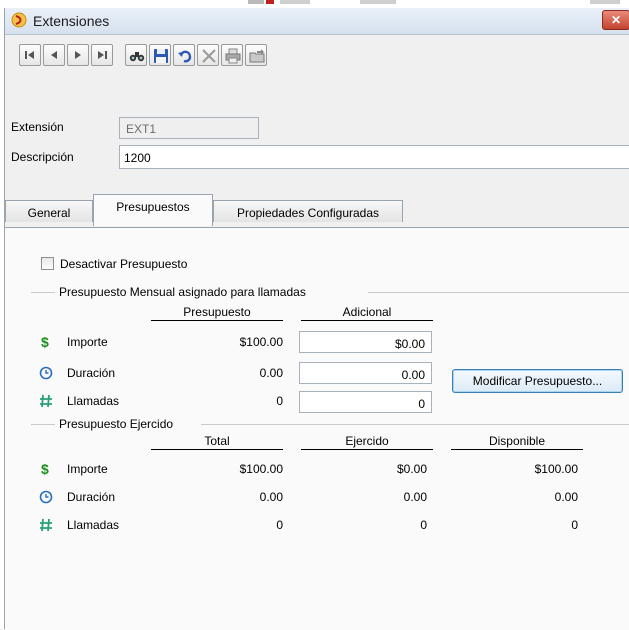 The image size is (629, 630). What do you see at coordinates (279, 525) in the screenshot?
I see `spent-total-value: 0` at bounding box center [279, 525].